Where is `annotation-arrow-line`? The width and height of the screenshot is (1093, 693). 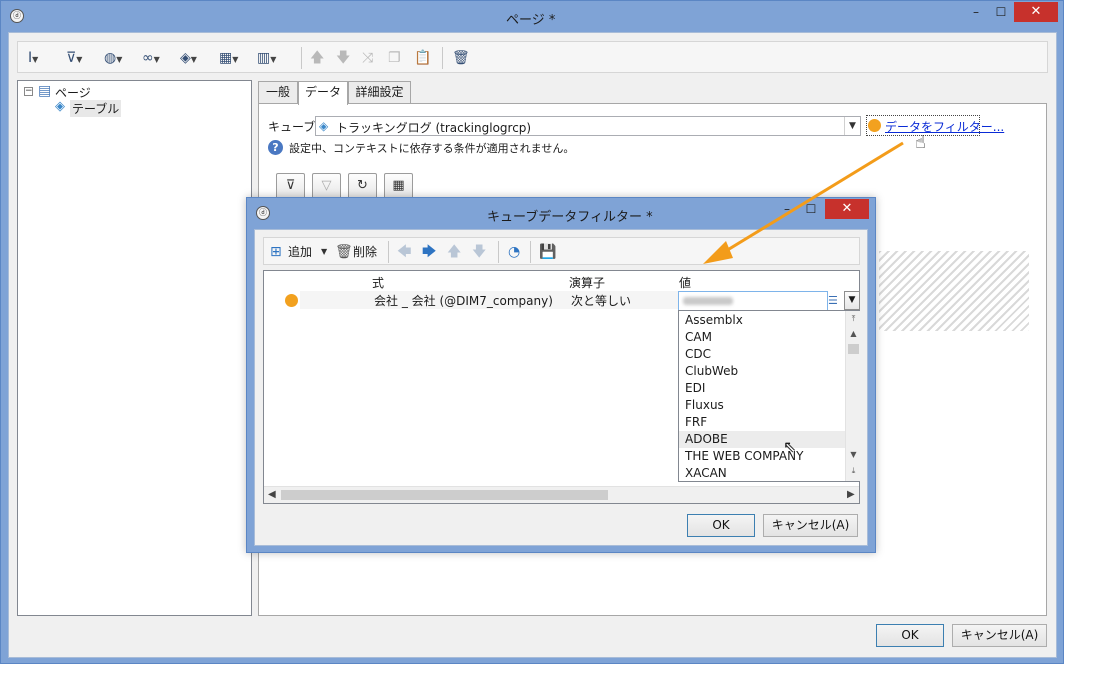
annotation-arrow-line is located at coordinates (809, 200).